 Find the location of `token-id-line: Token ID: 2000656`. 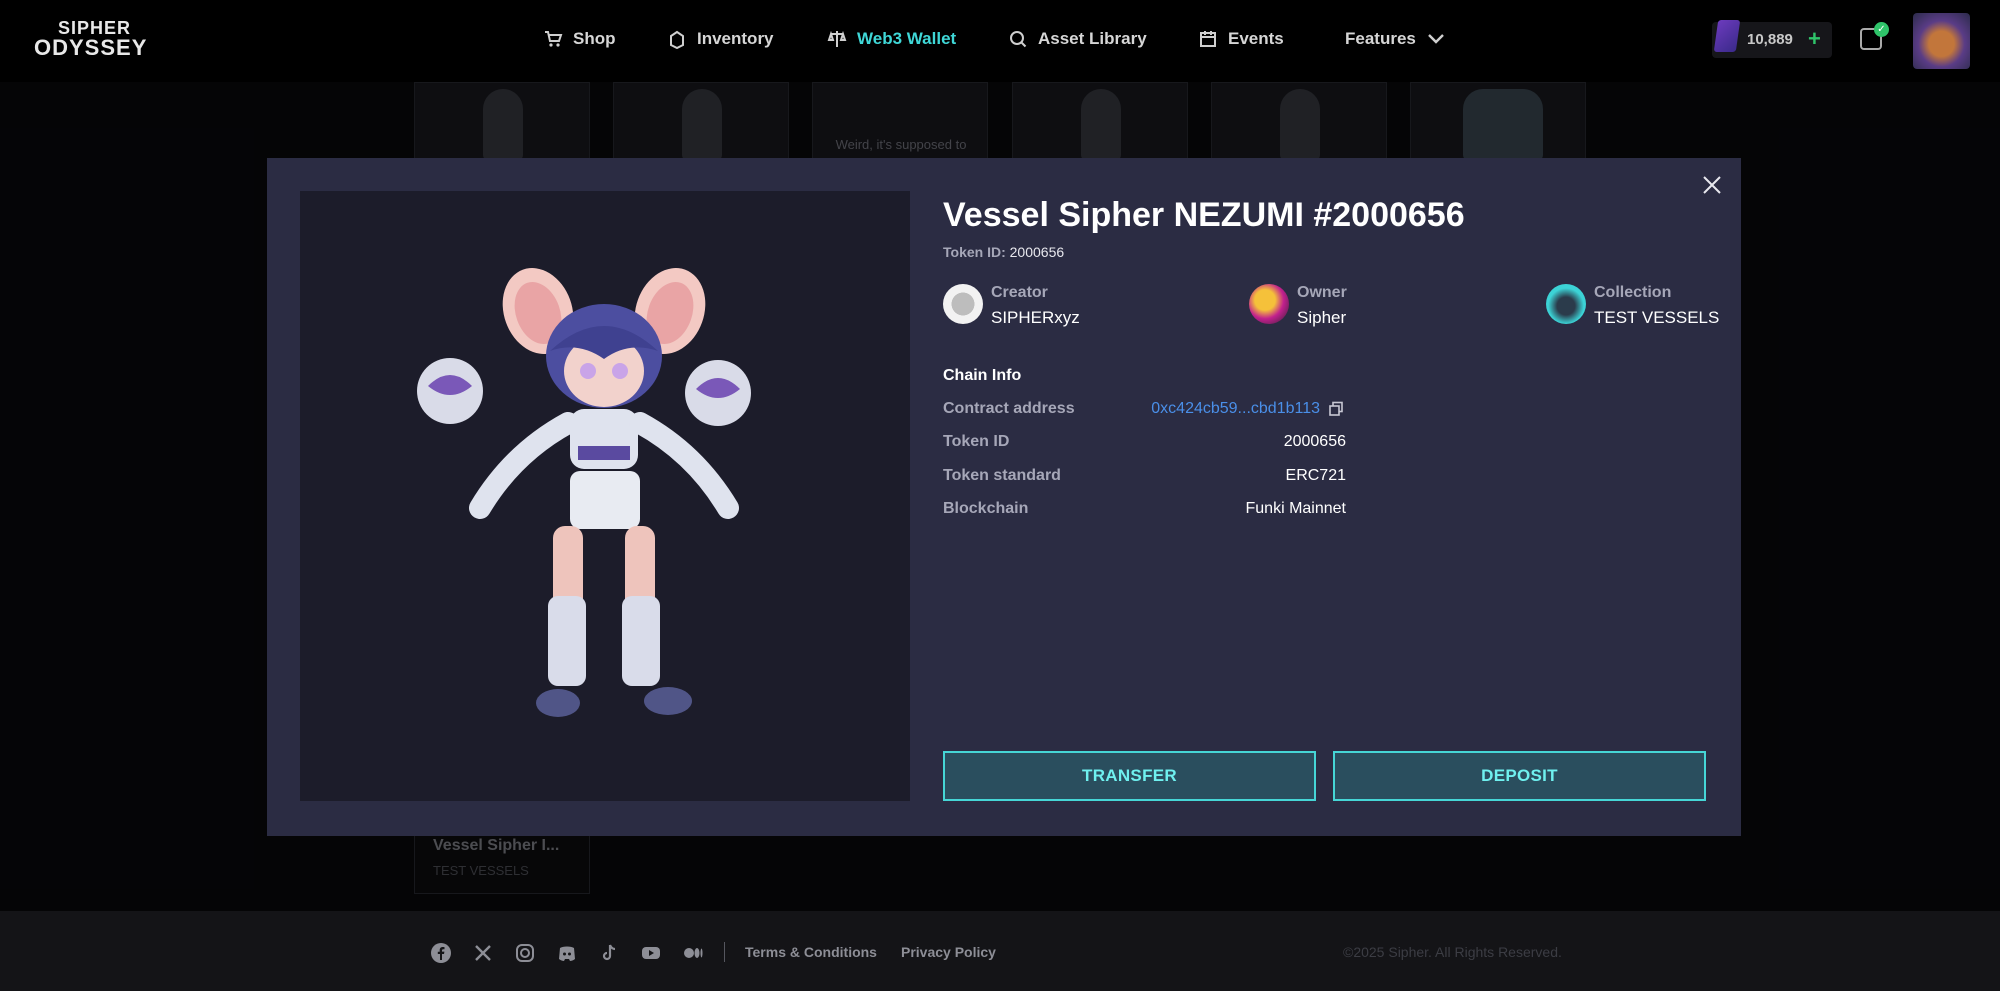

token-id-line: Token ID: 2000656 is located at coordinates (1004, 252).